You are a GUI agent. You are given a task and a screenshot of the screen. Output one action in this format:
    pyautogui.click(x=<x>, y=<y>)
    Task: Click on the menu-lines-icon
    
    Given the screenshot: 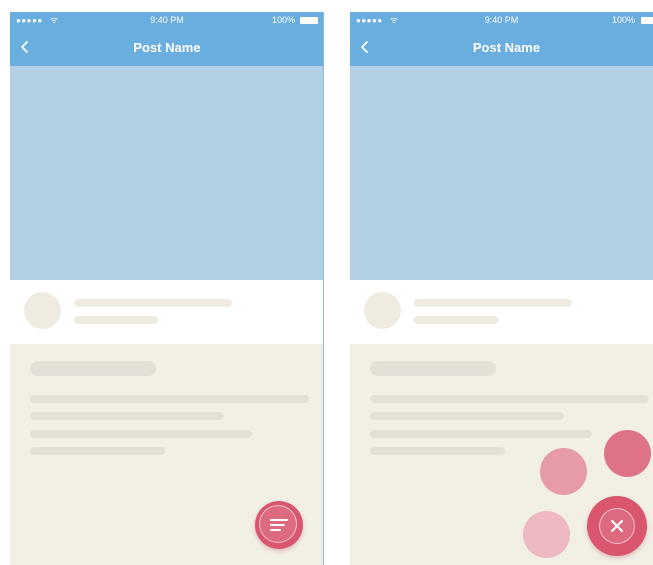 What is the action you would take?
    pyautogui.click(x=279, y=525)
    